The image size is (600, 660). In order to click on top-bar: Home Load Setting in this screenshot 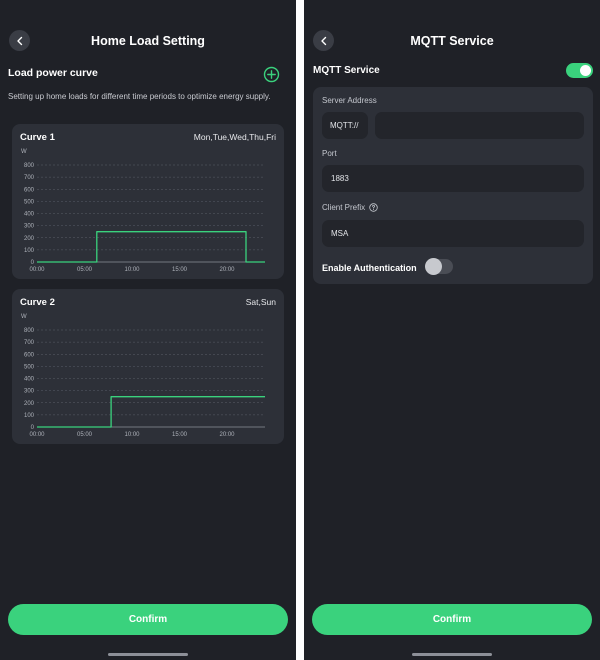, I will do `click(148, 41)`.